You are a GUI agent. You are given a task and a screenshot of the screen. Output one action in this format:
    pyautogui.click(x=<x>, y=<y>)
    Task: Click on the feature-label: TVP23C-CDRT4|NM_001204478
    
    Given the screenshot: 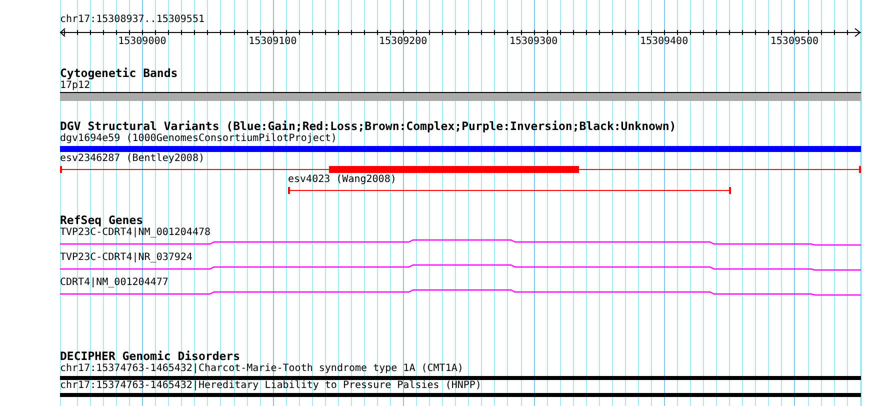 What is the action you would take?
    pyautogui.click(x=135, y=233)
    